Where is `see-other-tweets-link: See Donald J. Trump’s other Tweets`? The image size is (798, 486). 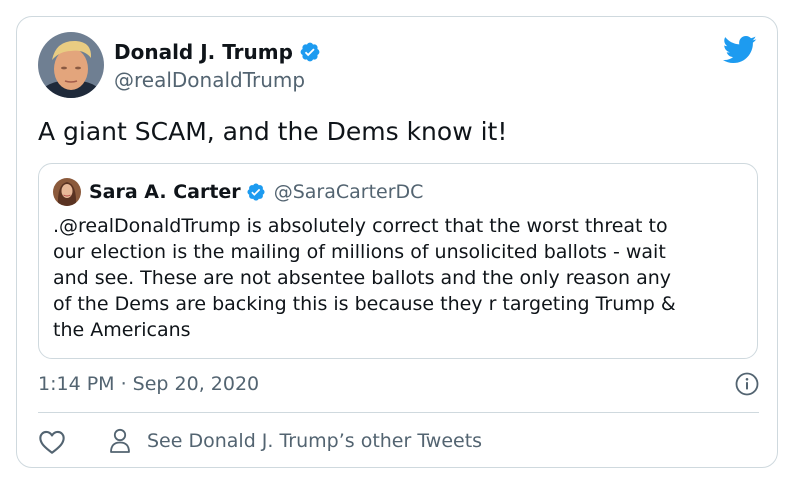 see-other-tweets-link: See Donald J. Trump’s other Tweets is located at coordinates (295, 441).